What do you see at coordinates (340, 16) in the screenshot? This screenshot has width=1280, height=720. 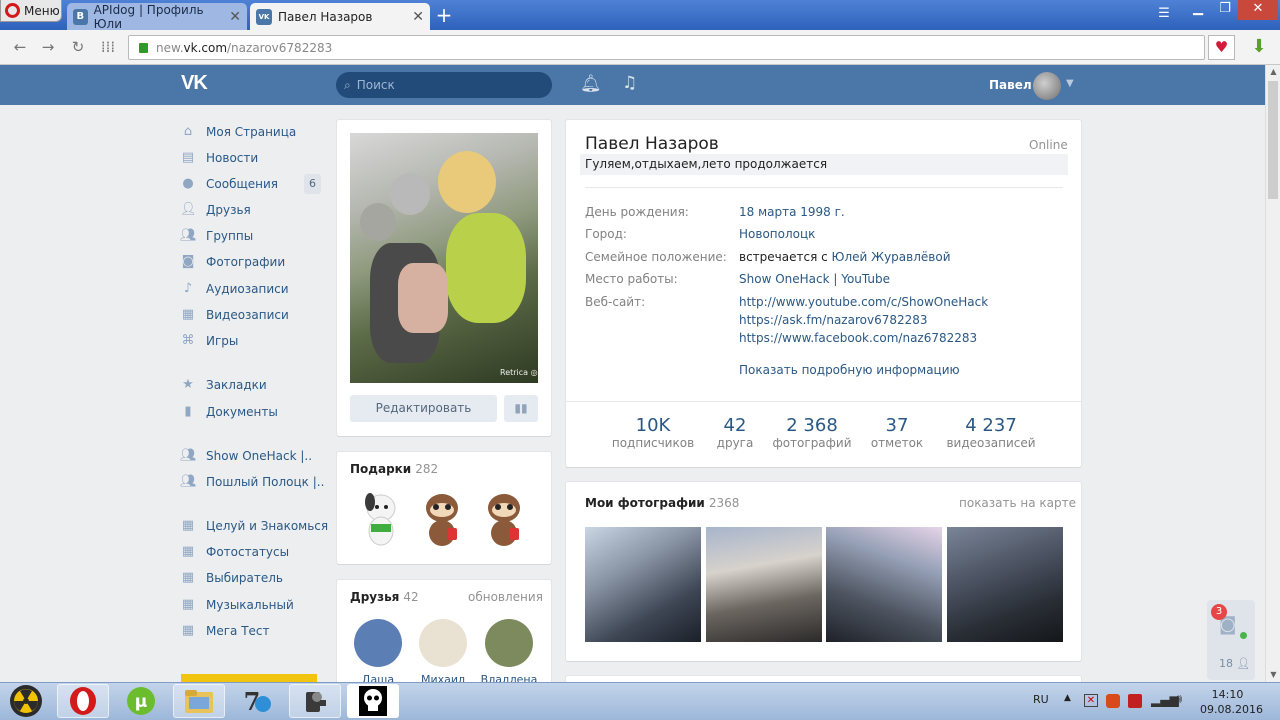 I see `tab-vk-profile: VK Павел Назаров ✕` at bounding box center [340, 16].